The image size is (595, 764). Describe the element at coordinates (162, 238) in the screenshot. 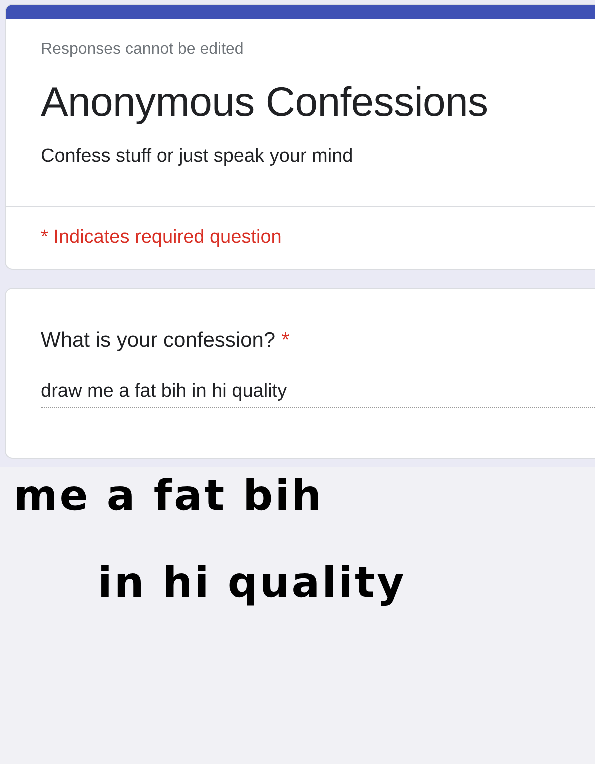

I see `required-note: * Indicates required question` at that location.